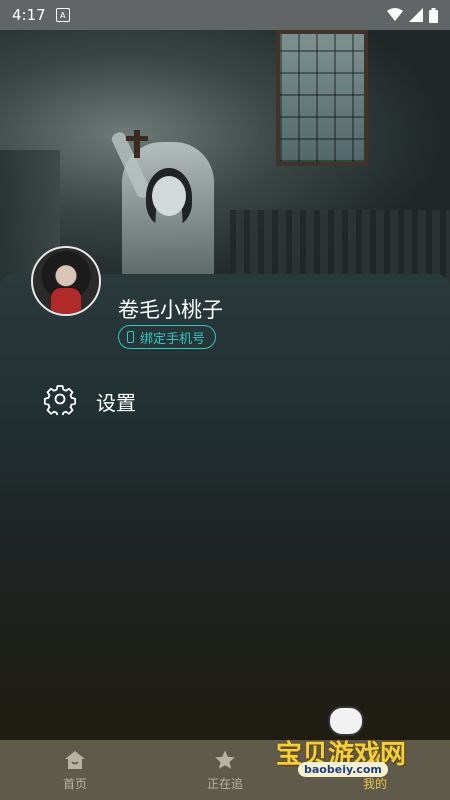 The image size is (450, 800). Describe the element at coordinates (60, 400) in the screenshot. I see `gear-icon` at that location.